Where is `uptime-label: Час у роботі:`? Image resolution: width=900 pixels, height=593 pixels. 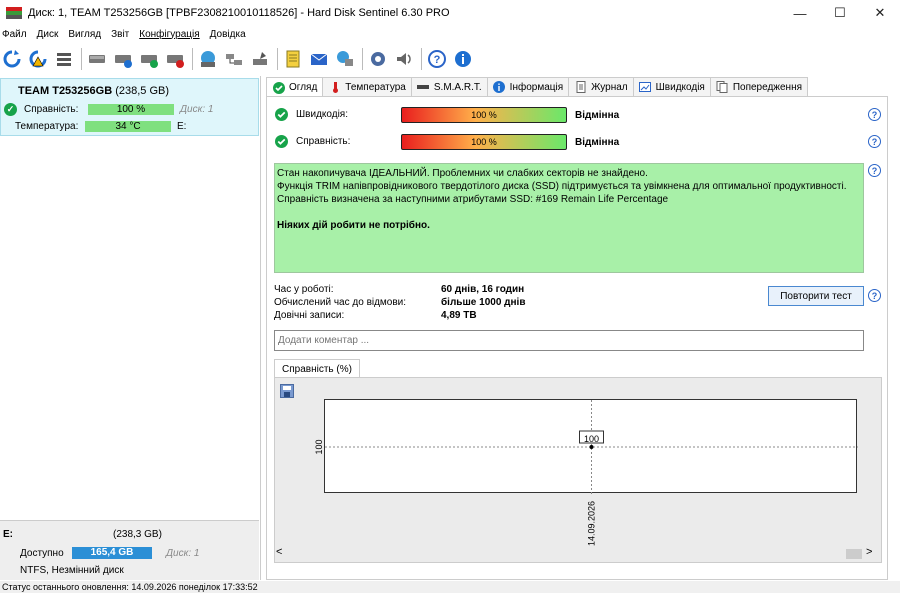
uptime-label: Час у роботі: is located at coordinates (304, 289).